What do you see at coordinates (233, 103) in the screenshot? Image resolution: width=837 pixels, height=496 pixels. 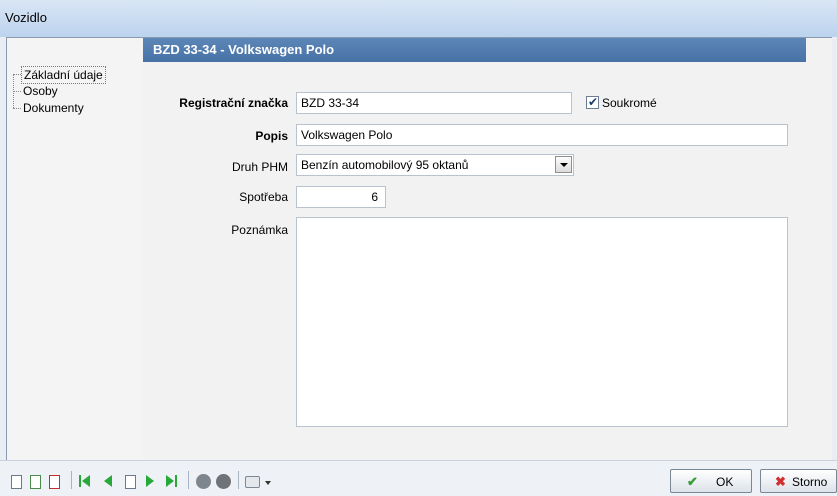 I see `registration-label: Registrační značka` at bounding box center [233, 103].